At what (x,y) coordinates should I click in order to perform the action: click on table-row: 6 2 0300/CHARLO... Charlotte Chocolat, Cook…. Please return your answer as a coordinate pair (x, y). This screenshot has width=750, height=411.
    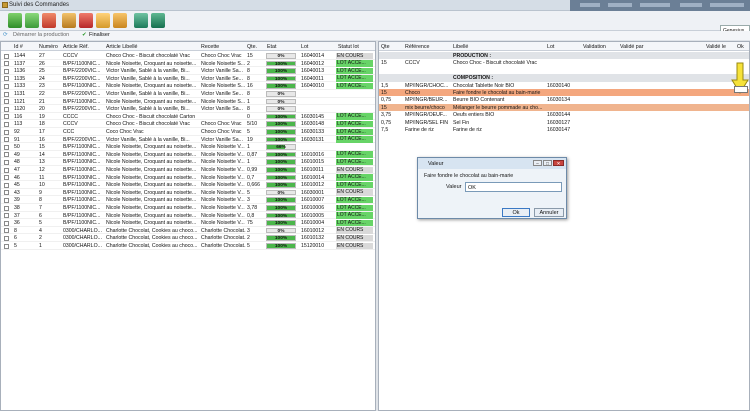
    Looking at the image, I should click on (188, 238).